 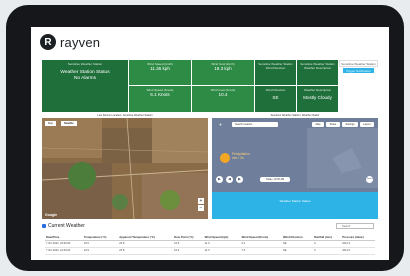 What do you see at coordinates (80, 42) in the screenshot?
I see `logo-text: rayven` at bounding box center [80, 42].